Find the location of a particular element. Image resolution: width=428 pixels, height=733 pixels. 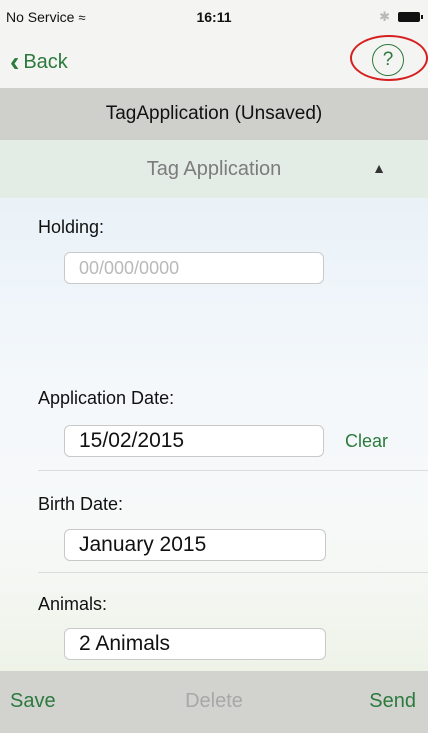

bluetooth-icon: ✱ is located at coordinates (384, 16).